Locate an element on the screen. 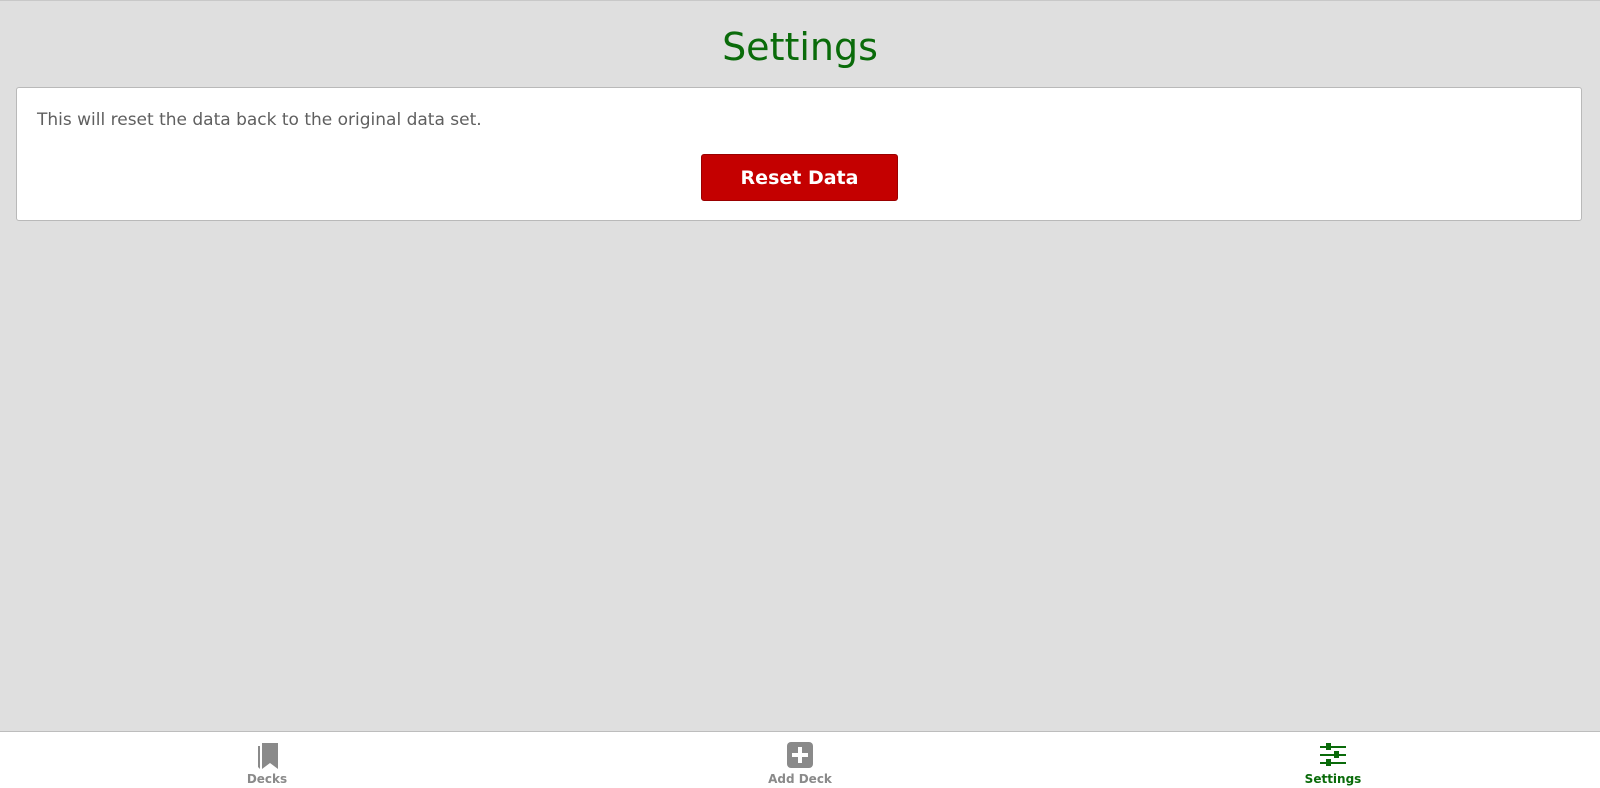 The image size is (1600, 788). top-divider is located at coordinates (800, 0).